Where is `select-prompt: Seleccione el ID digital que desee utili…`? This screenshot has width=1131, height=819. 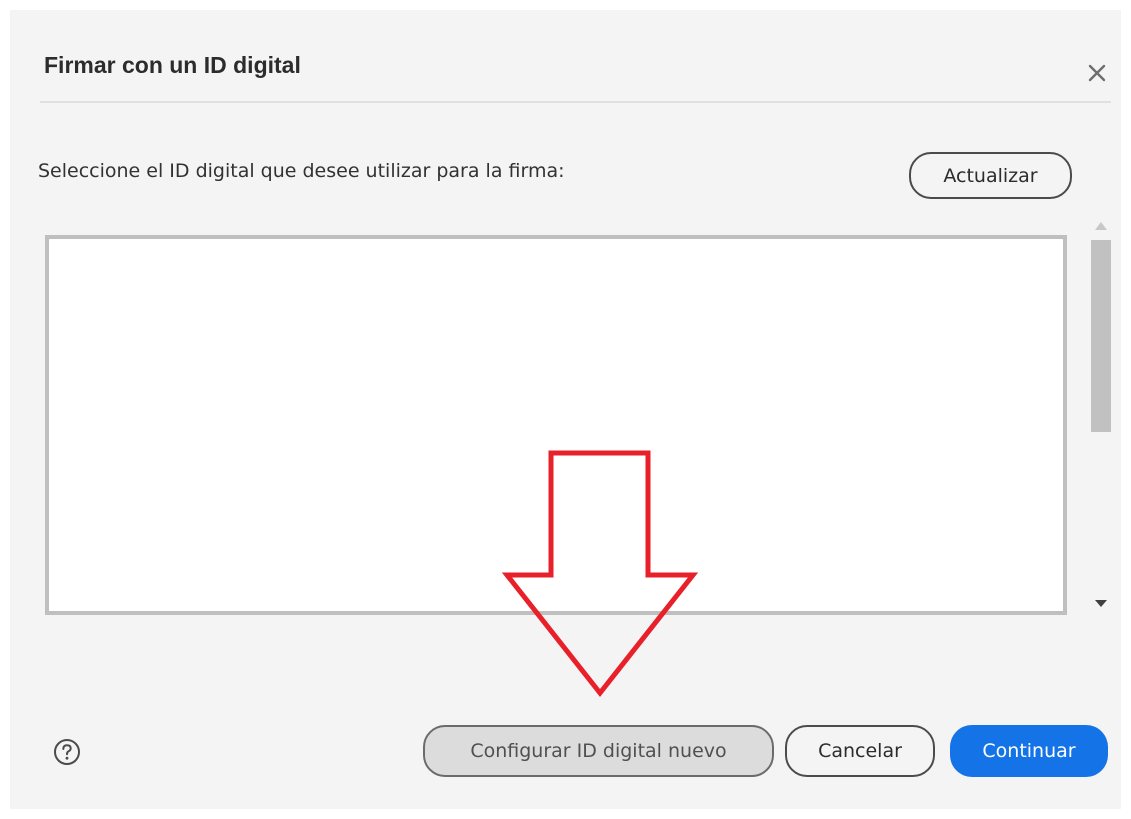 select-prompt: Seleccione el ID digital que desee utili… is located at coordinates (301, 171).